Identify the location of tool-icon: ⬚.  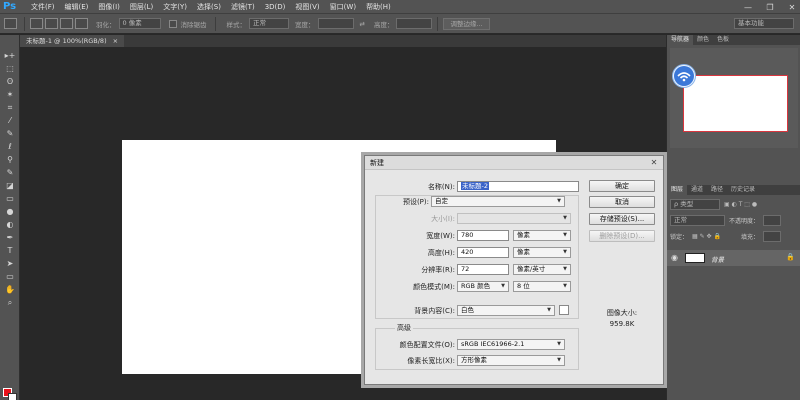
(10, 68).